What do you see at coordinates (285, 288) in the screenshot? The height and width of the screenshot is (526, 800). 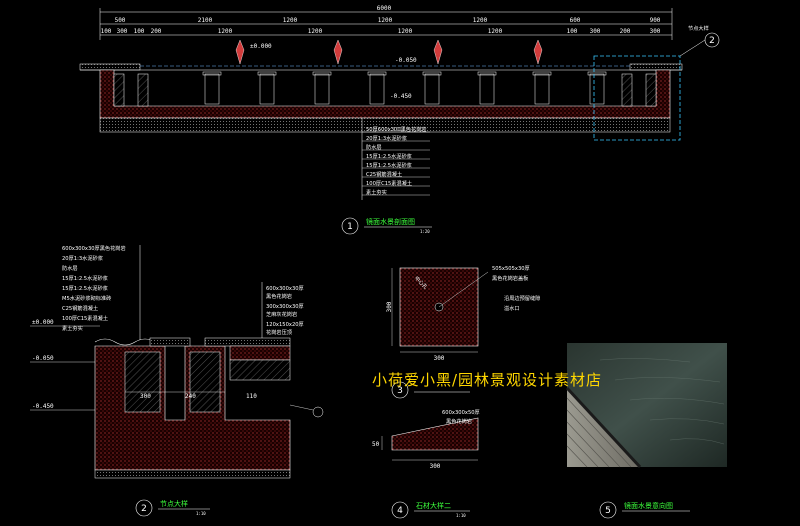 I see `right-note: 600x300x30厚` at bounding box center [285, 288].